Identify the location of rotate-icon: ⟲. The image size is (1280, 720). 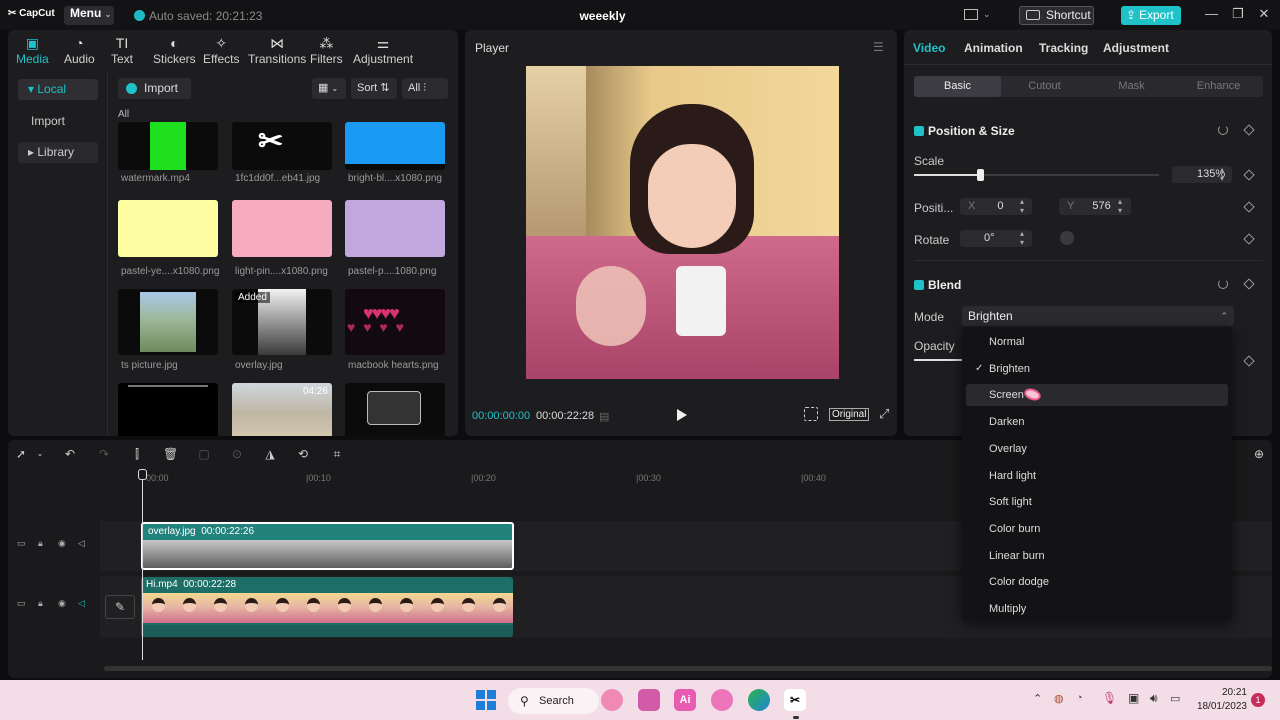
(303, 454).